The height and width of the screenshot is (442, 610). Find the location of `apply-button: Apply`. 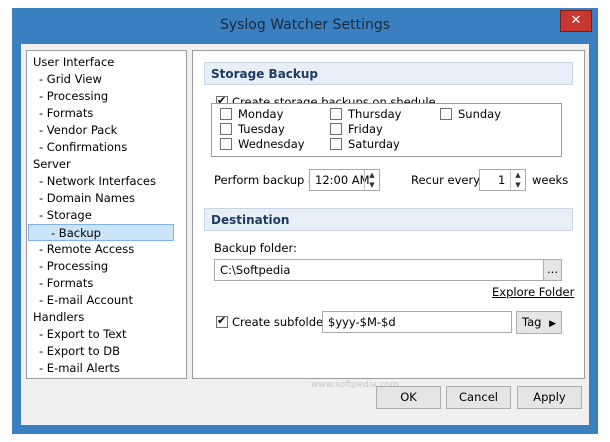

apply-button: Apply is located at coordinates (549, 397).